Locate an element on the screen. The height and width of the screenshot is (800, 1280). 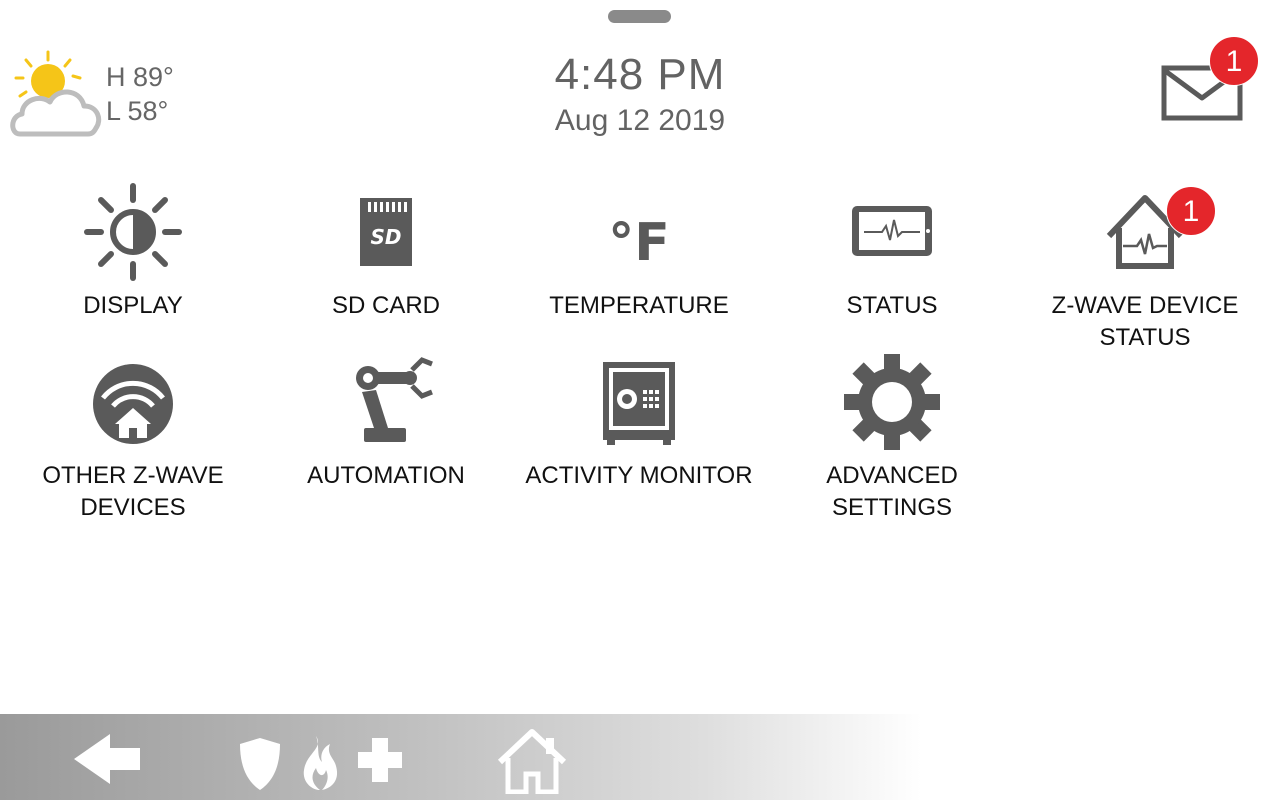
fahrenheit-icon: °F is located at coordinates (639, 243).